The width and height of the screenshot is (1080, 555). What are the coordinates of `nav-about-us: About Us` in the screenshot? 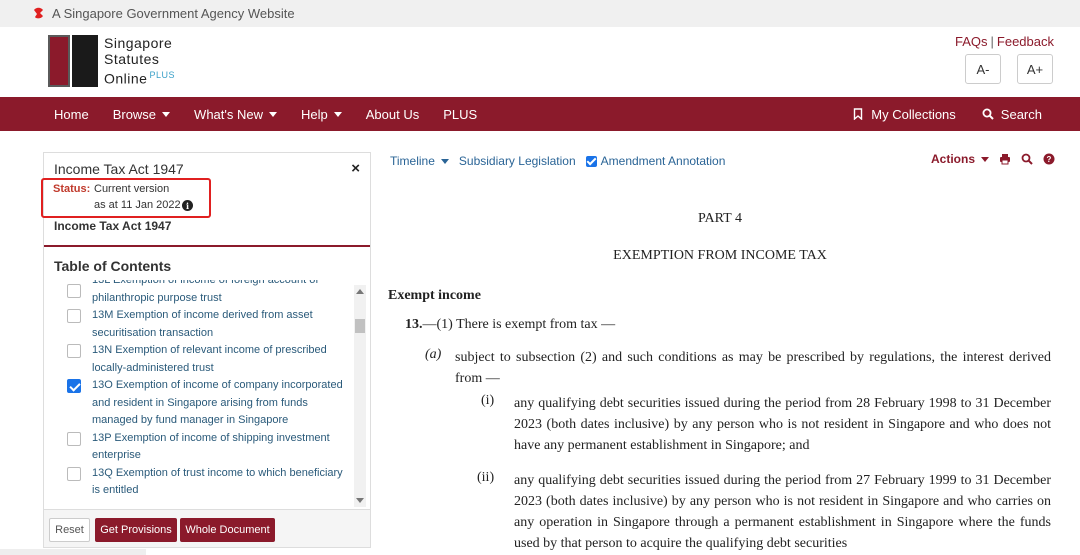 It's located at (392, 114).